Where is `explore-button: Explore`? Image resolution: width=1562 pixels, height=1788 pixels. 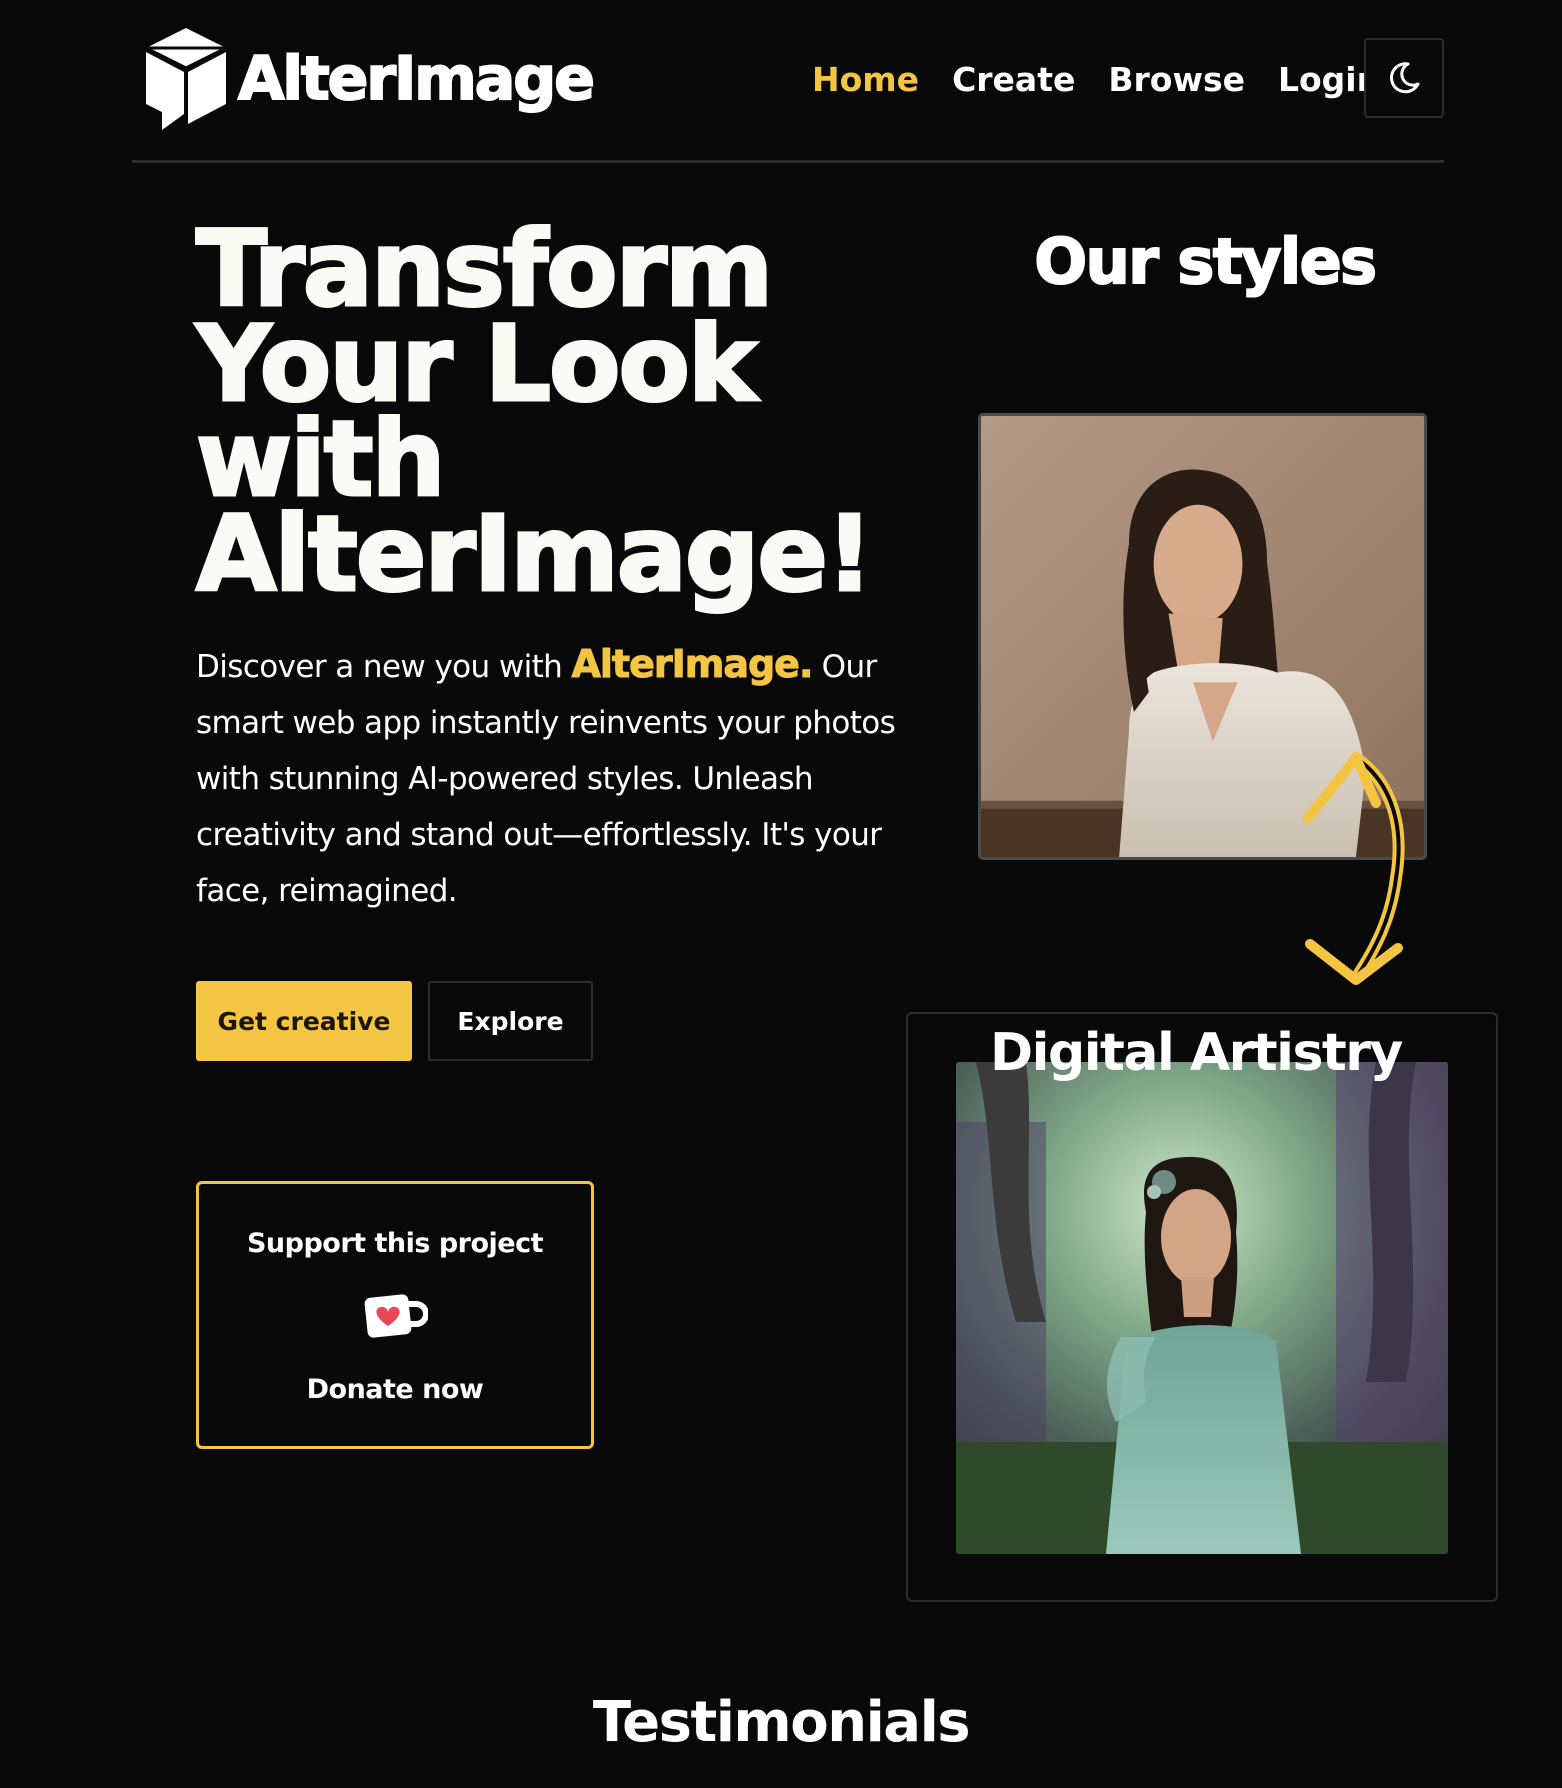
explore-button: Explore is located at coordinates (510, 1021).